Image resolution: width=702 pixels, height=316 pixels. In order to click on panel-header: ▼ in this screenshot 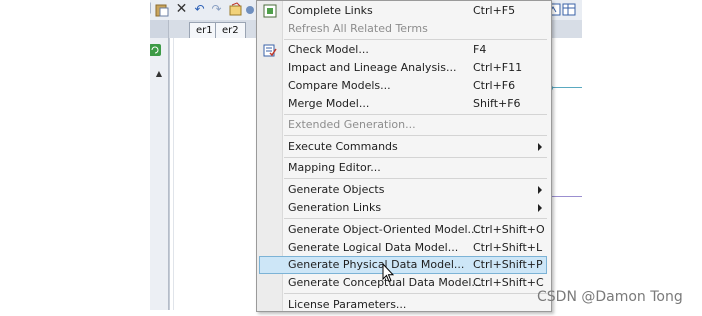, I will do `click(159, 29)`.